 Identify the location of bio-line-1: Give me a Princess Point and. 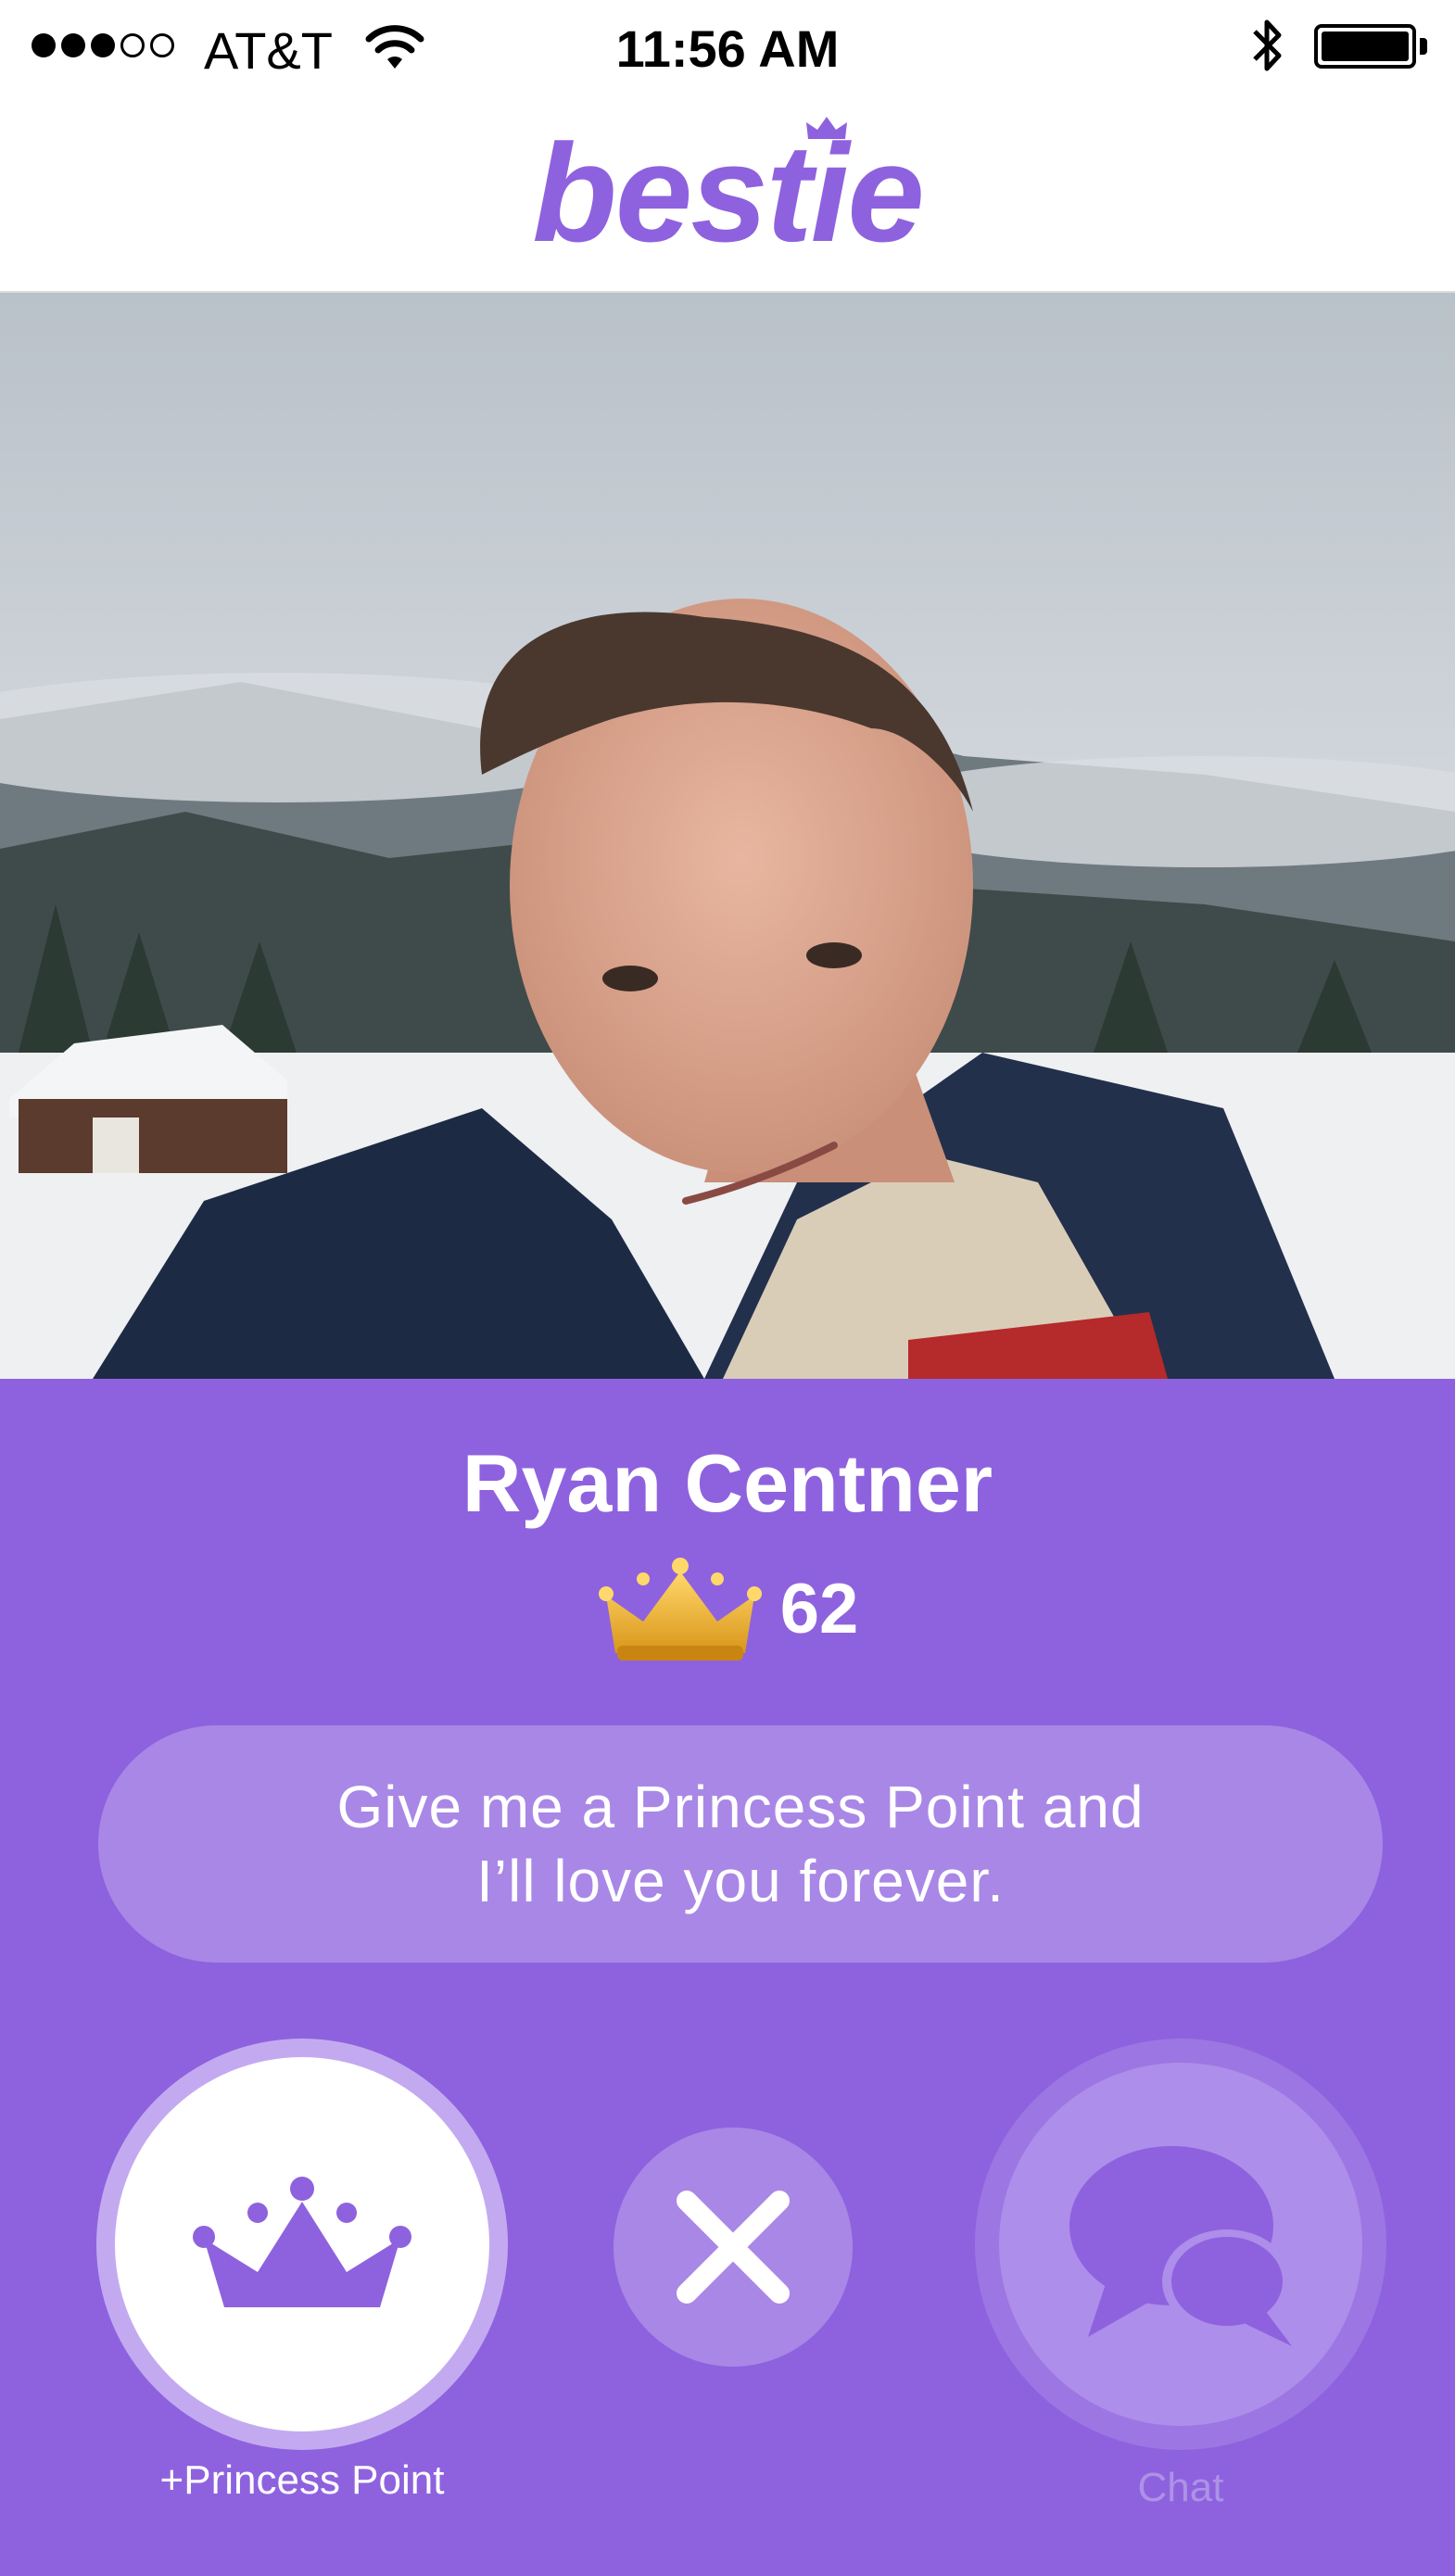
(740, 1807).